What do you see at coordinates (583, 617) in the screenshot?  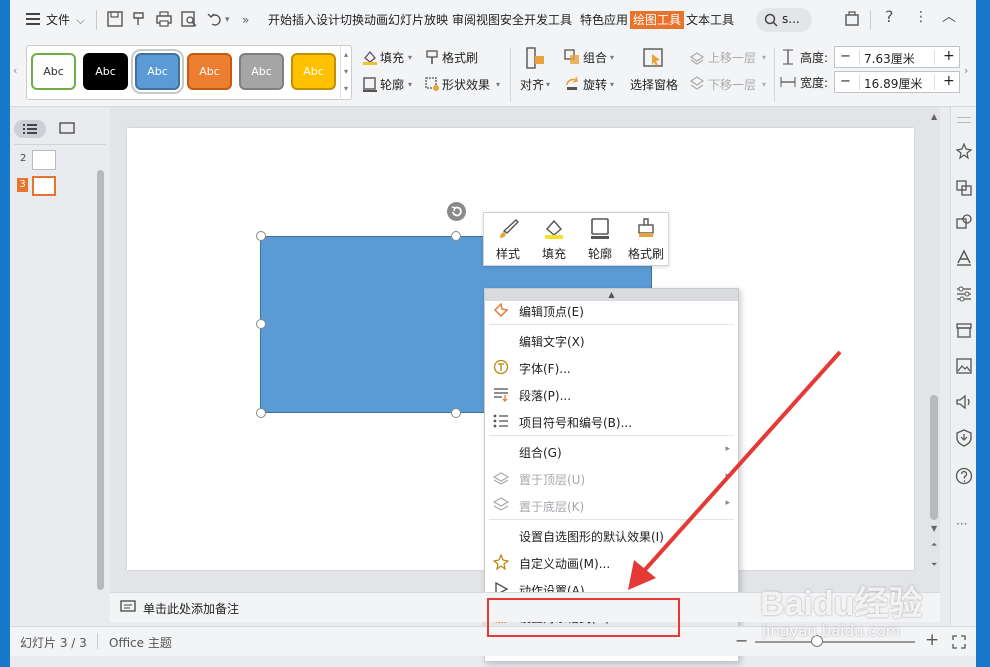 I see `annotation-highlight-box` at bounding box center [583, 617].